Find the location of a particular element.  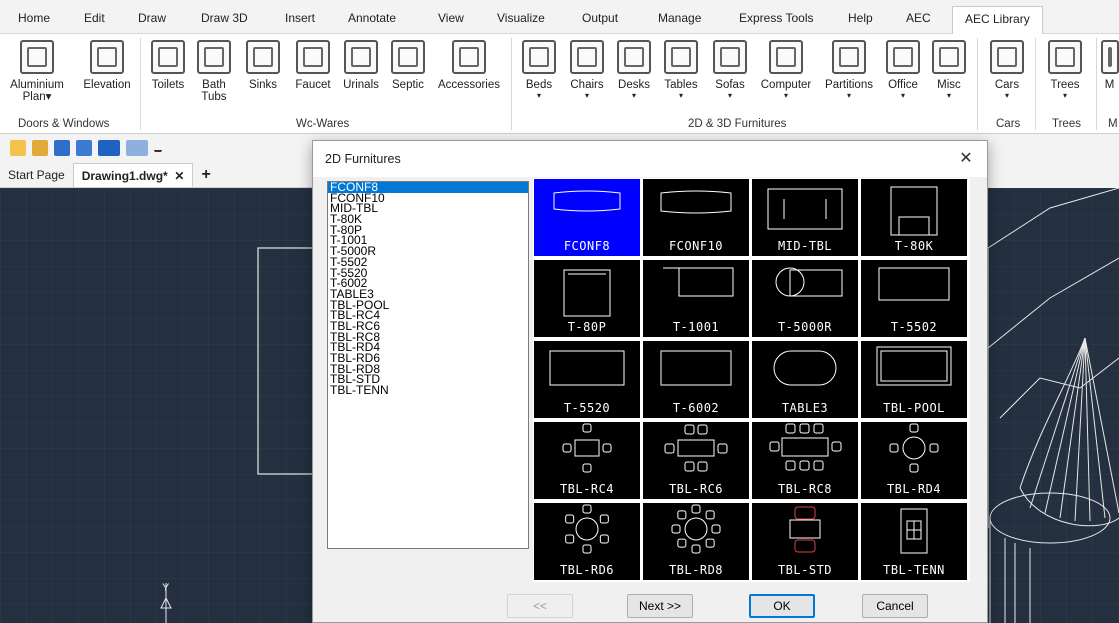

thumbnail-table3: TABLE3 is located at coordinates (805, 379).